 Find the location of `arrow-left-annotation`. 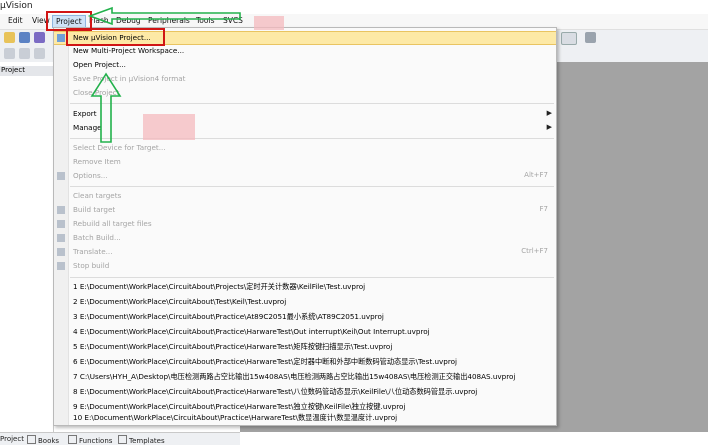

arrow-left-annotation is located at coordinates (164, 16).